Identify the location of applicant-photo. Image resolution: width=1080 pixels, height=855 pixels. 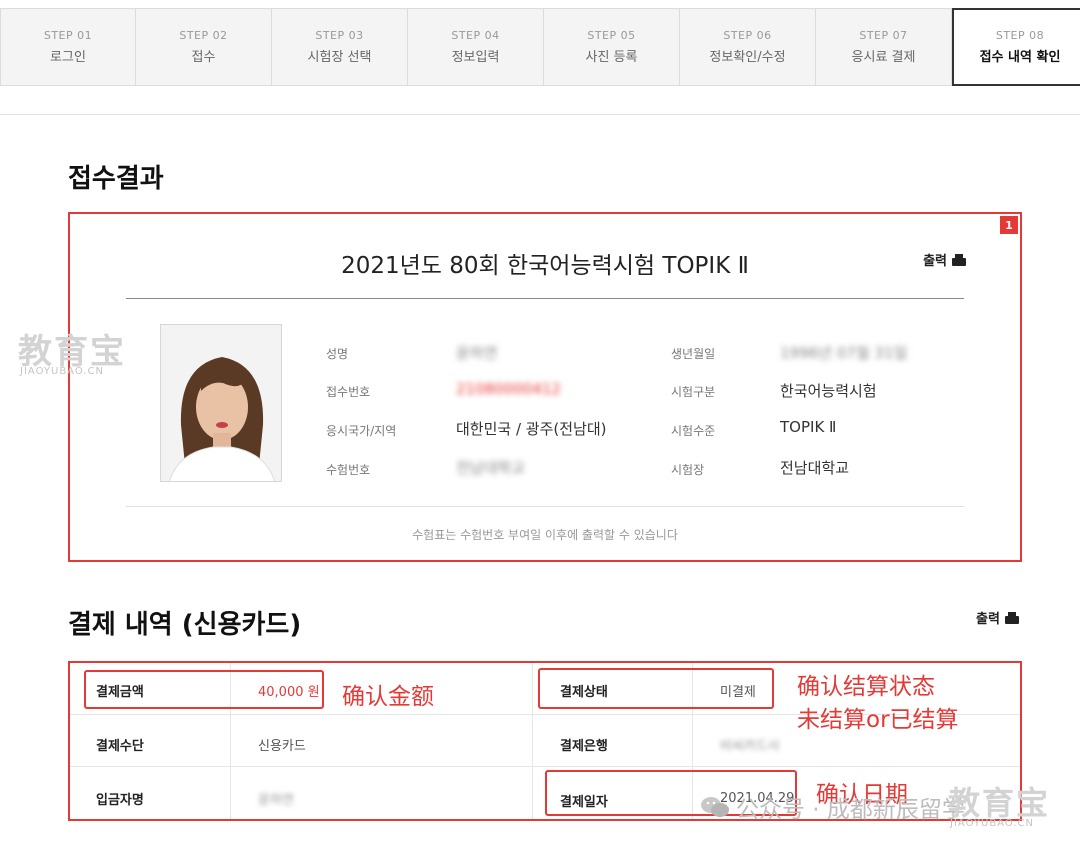
(221, 403).